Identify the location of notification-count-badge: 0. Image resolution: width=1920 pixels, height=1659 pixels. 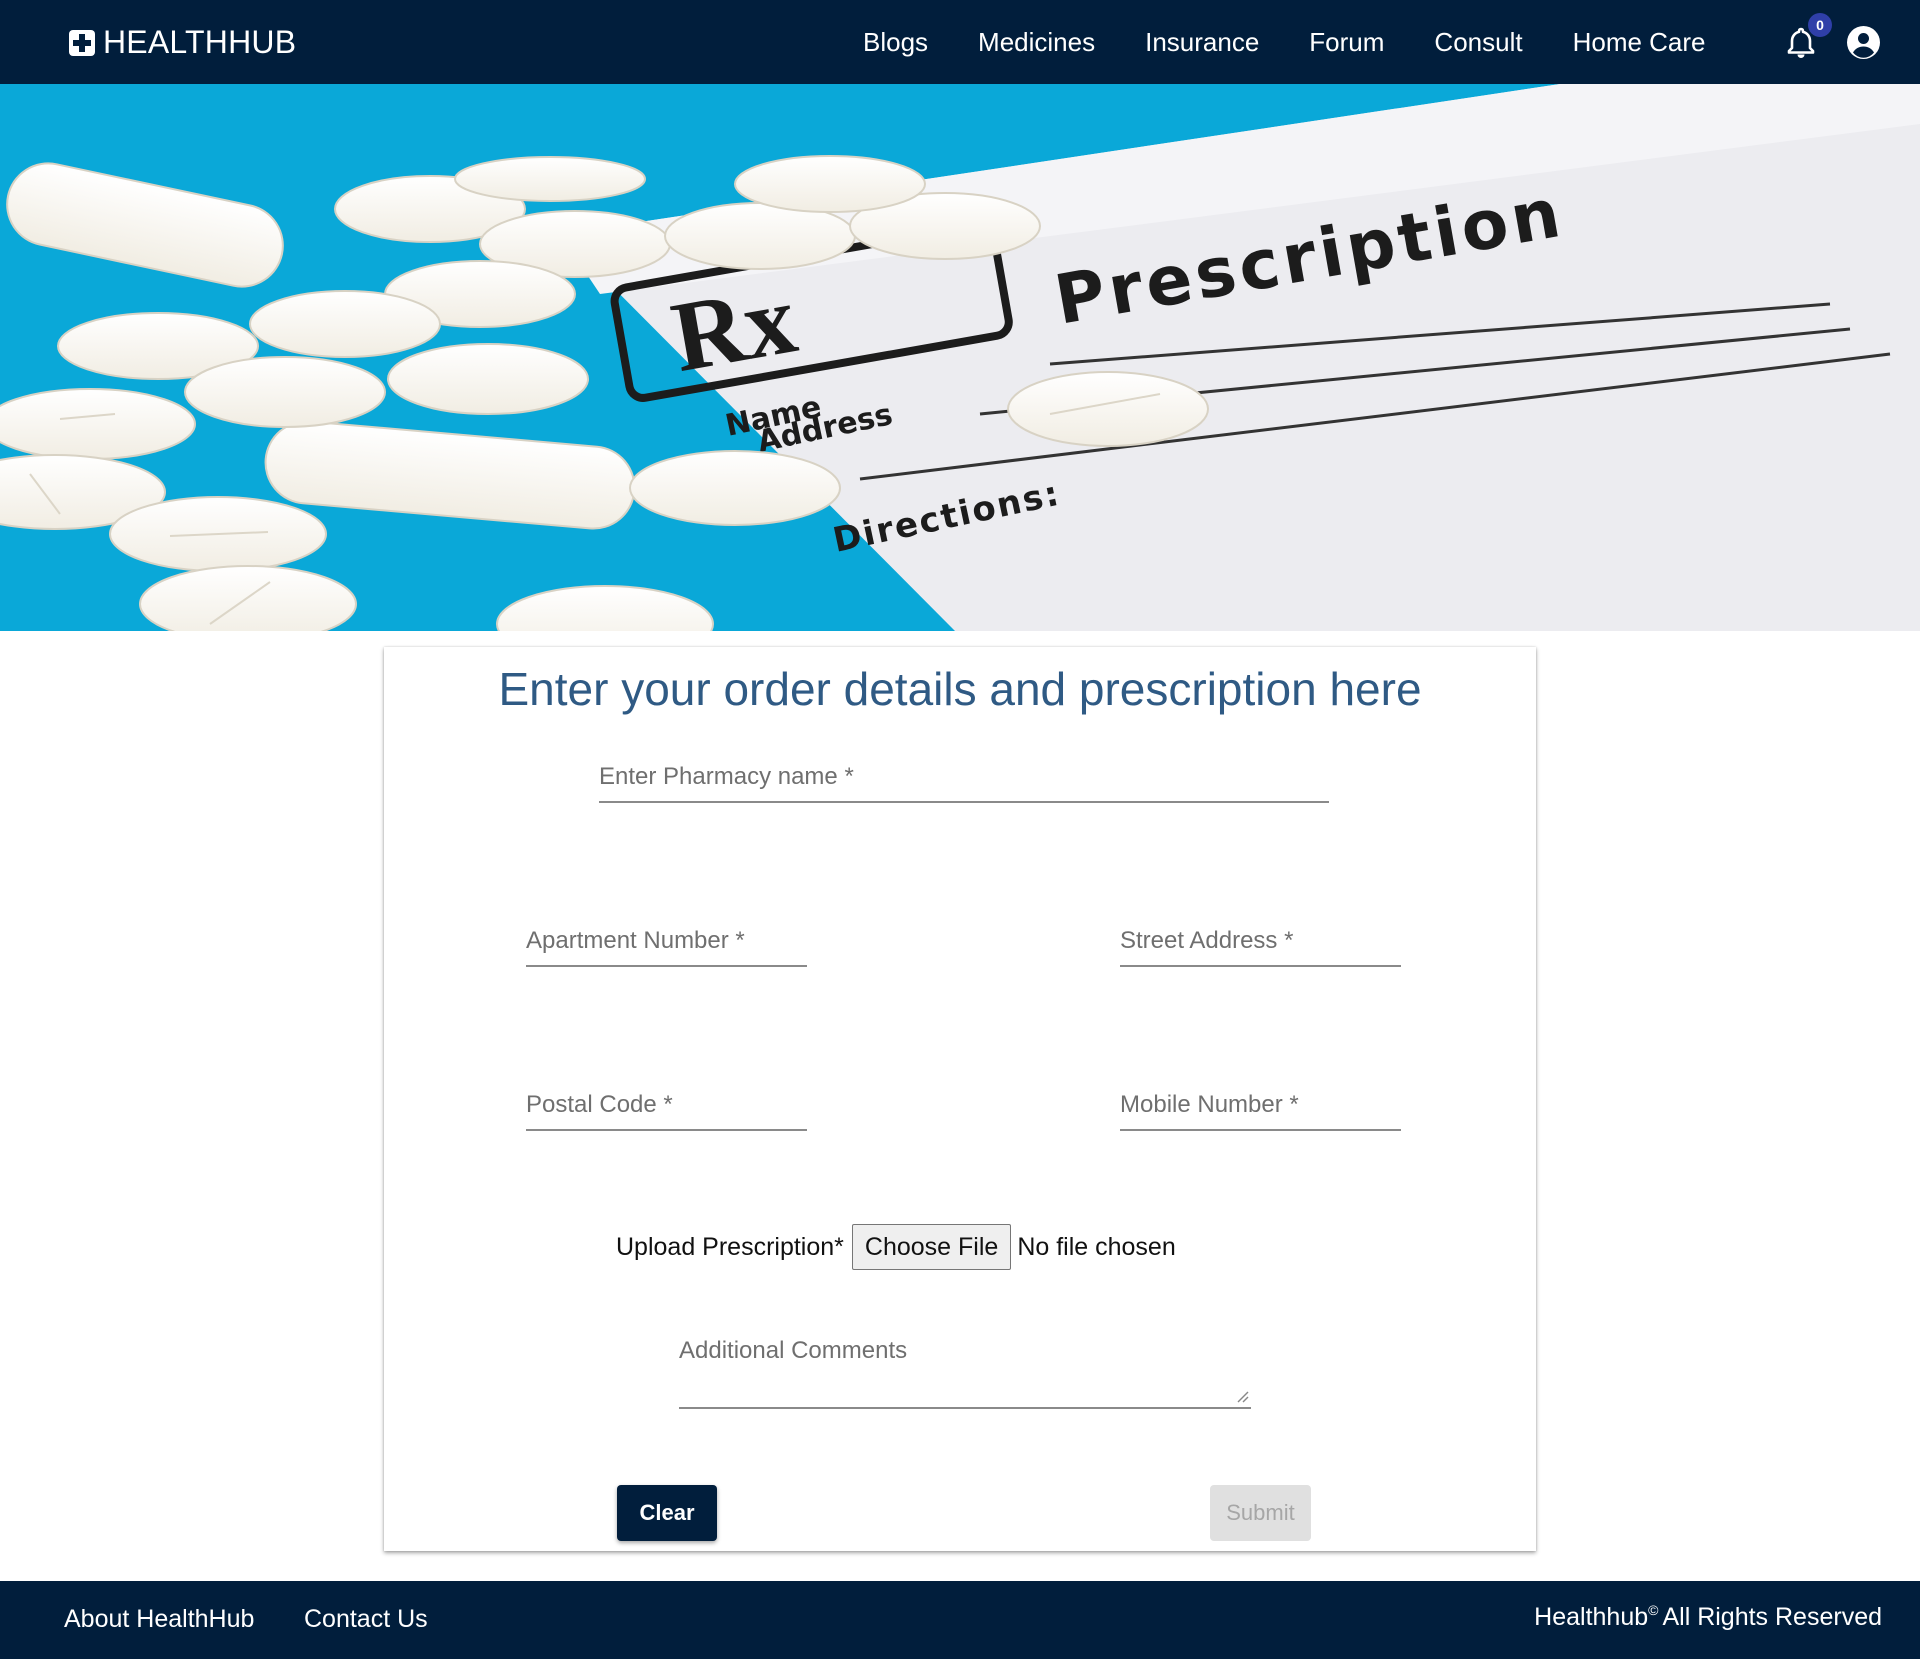
(1820, 25).